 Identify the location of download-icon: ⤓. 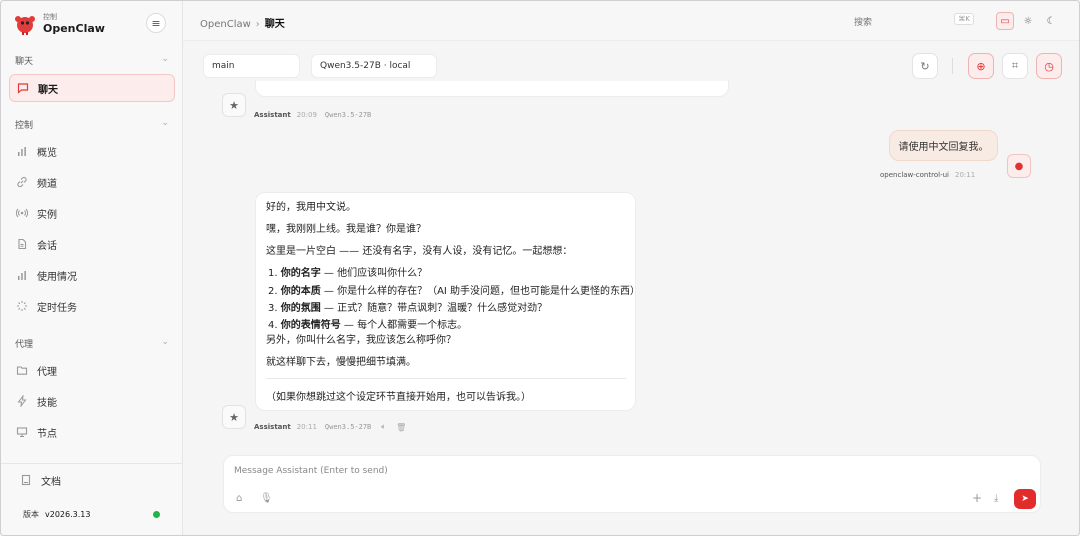
(996, 498).